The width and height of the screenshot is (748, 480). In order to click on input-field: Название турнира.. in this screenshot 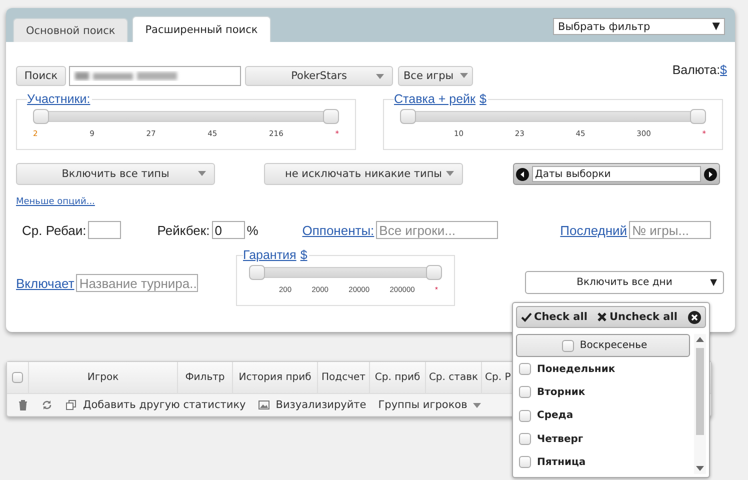, I will do `click(137, 283)`.